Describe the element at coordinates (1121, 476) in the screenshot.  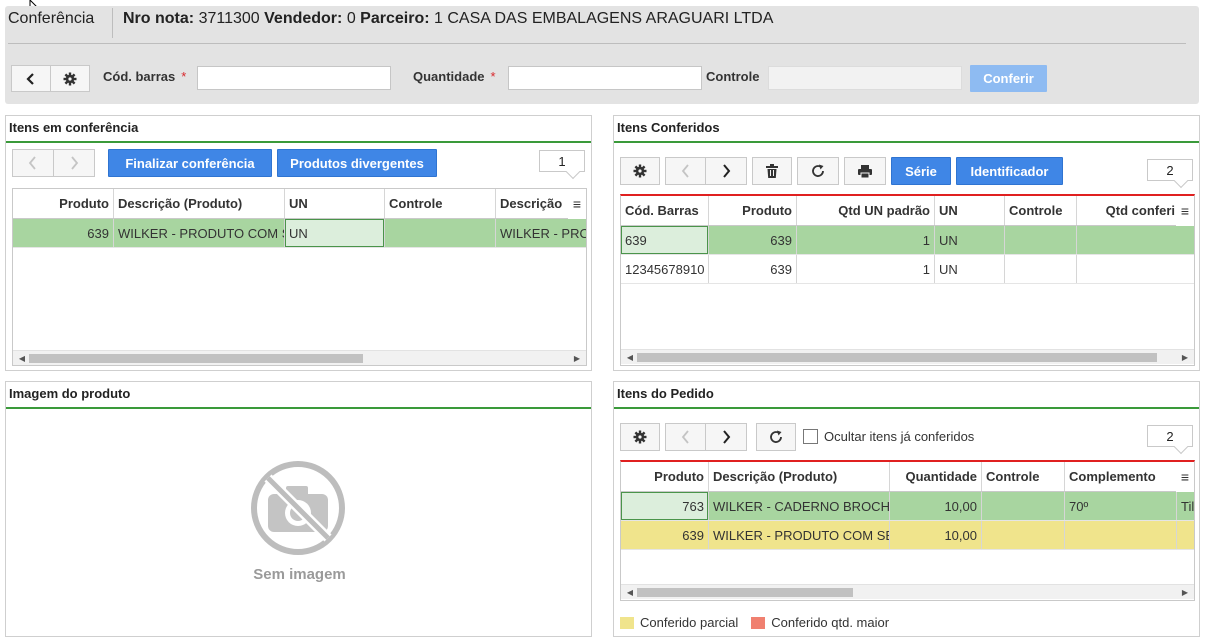
I see `column-header-complemento: Complemento` at that location.